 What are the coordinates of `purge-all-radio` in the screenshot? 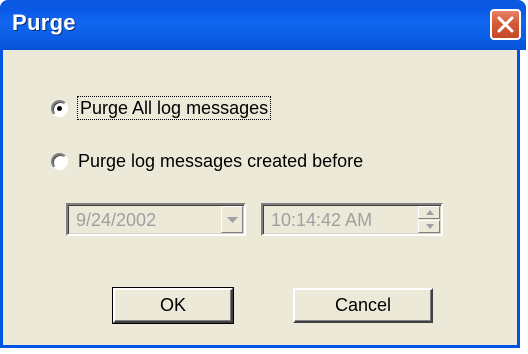 It's located at (59, 108).